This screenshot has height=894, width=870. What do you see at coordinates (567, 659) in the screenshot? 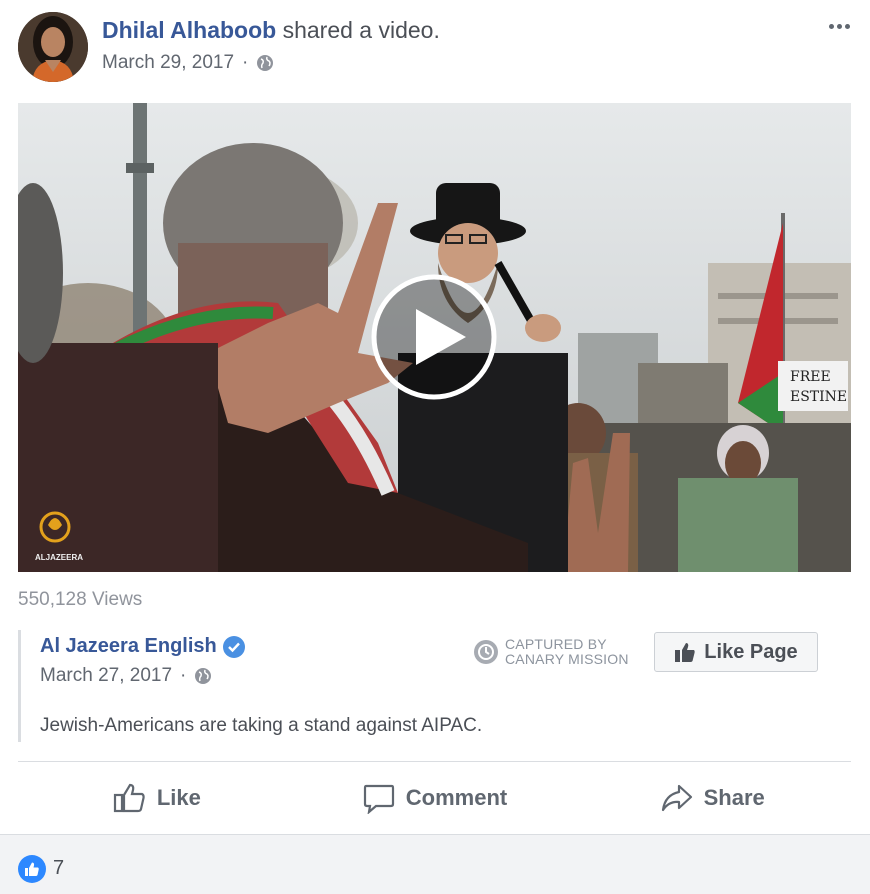
I see `captured-line-2: CANARY MISSION` at bounding box center [567, 659].